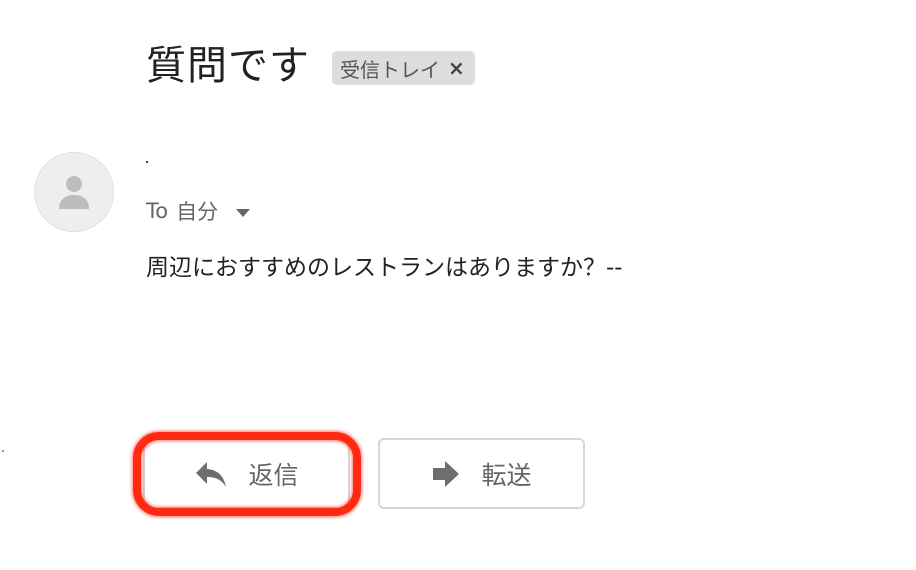 This screenshot has height=570, width=916. Describe the element at coordinates (506, 475) in the screenshot. I see `forward-button-label: 転送` at that location.